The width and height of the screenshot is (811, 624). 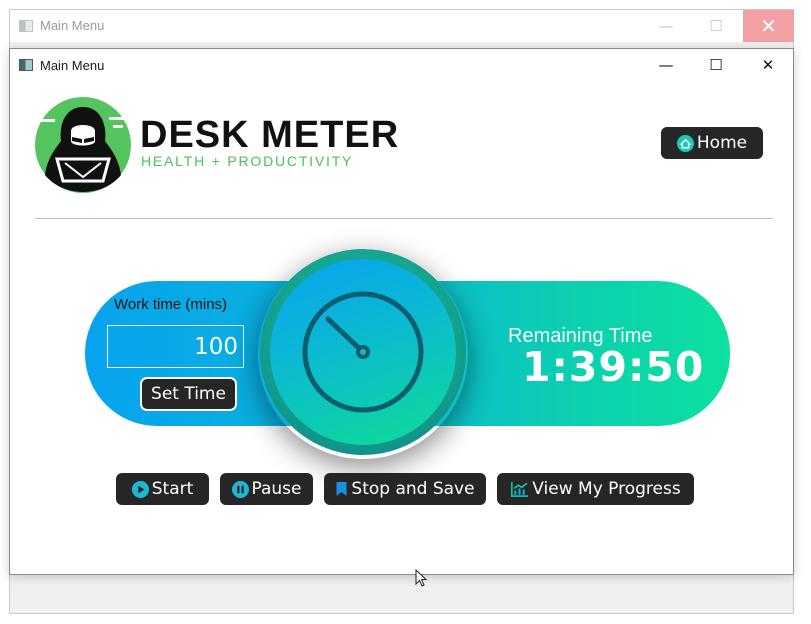 I want to click on bookmark-icon, so click(x=341, y=489).